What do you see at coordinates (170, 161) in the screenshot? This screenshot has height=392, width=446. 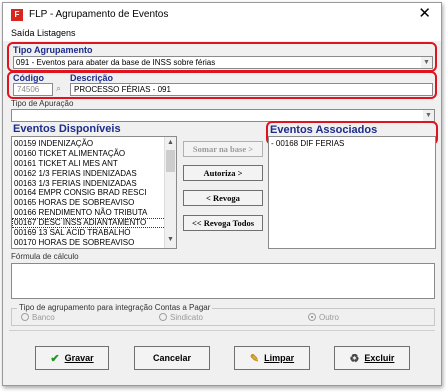 I see `scroll-thumb` at bounding box center [170, 161].